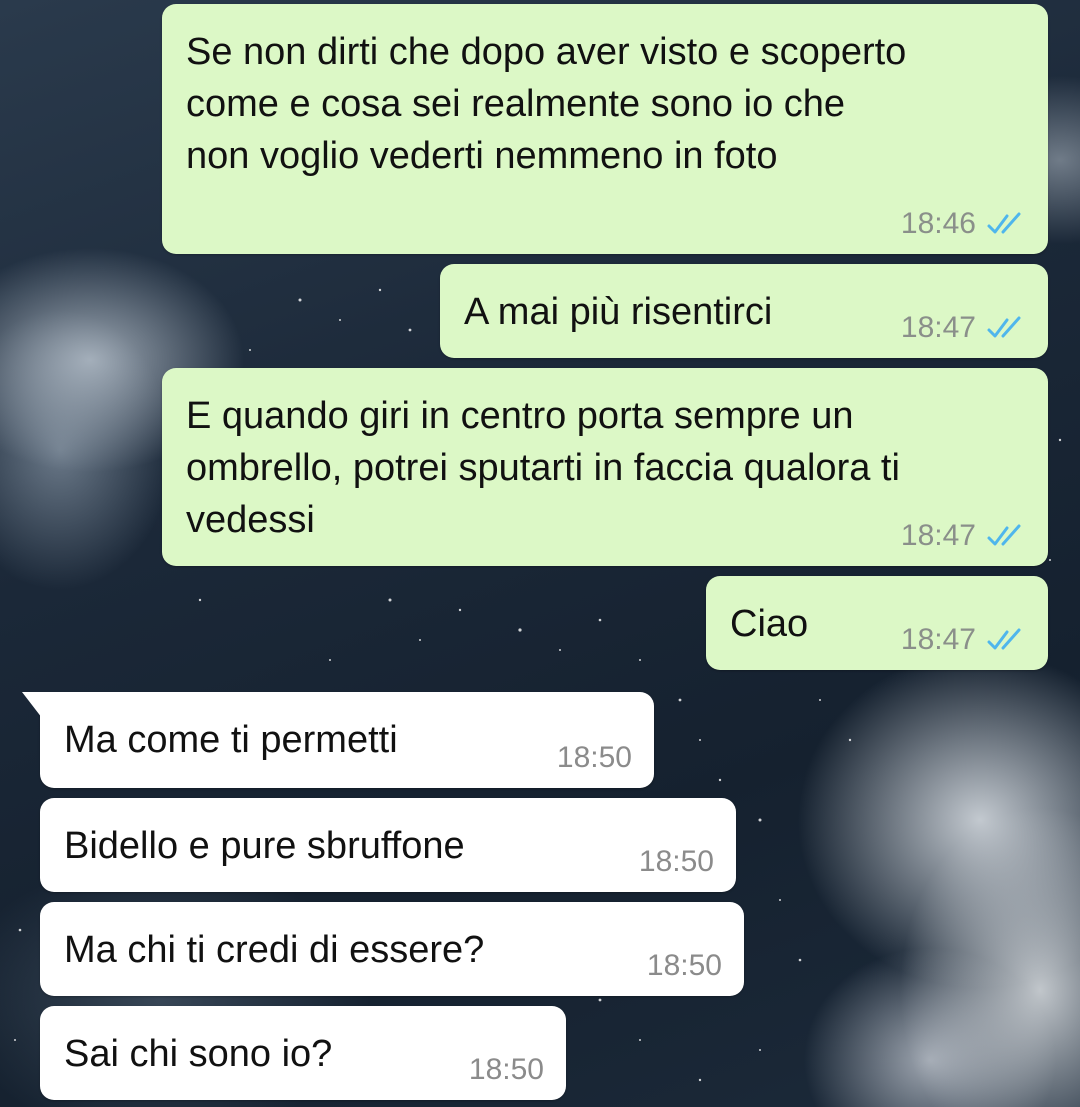 The height and width of the screenshot is (1107, 1080). I want to click on message-meta: 18:46, so click(963, 224).